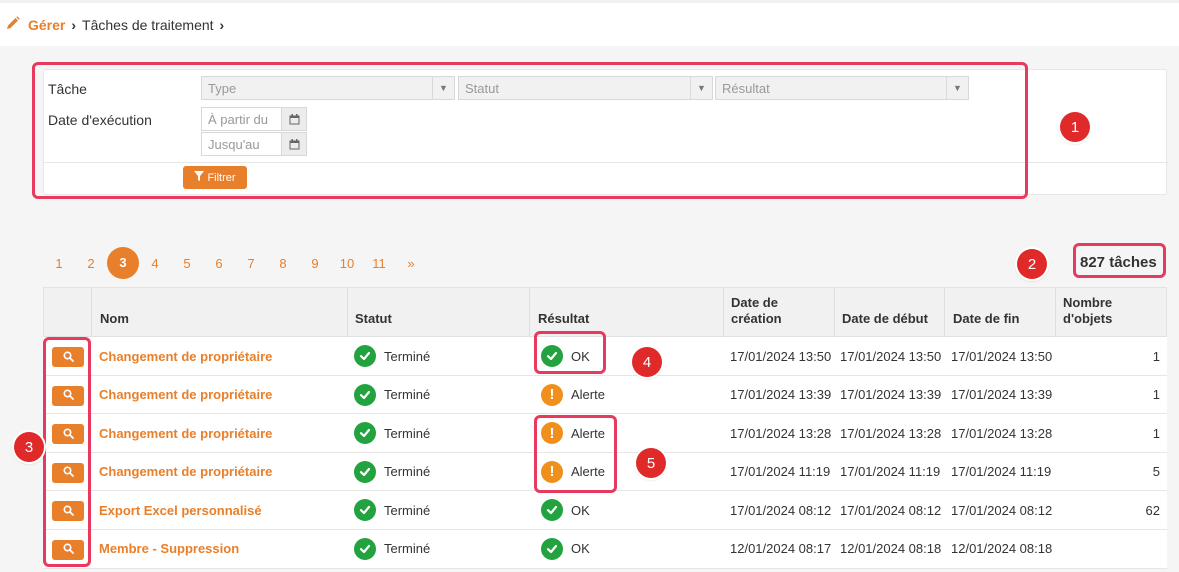 This screenshot has height=572, width=1179. What do you see at coordinates (781, 549) in the screenshot?
I see `task-created-date: 12/01/2024 08:17` at bounding box center [781, 549].